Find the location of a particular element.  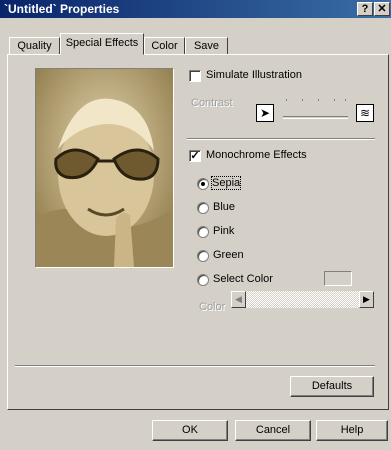

ok-button: OK is located at coordinates (190, 430).